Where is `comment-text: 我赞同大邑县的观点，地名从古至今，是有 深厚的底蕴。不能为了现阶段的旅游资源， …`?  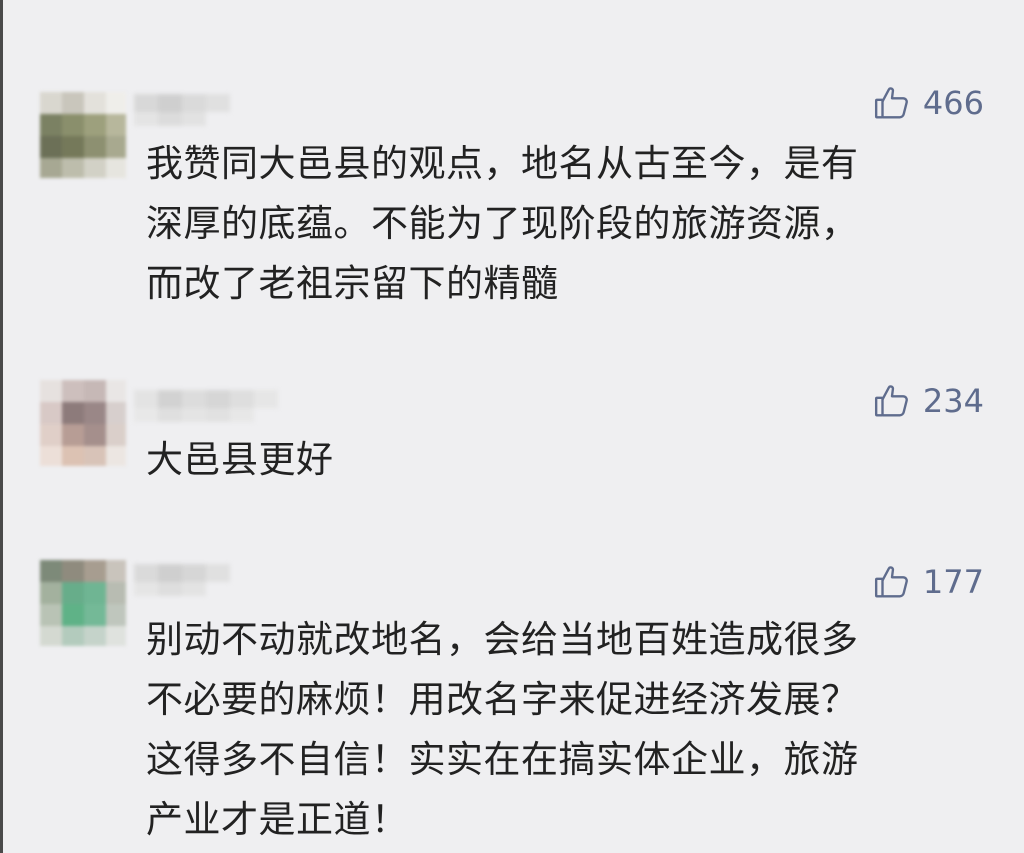 comment-text: 我赞同大邑县的观点，地名从古至今，是有 深厚的底蕴。不能为了现阶段的旅游资源， … is located at coordinates (502, 223).